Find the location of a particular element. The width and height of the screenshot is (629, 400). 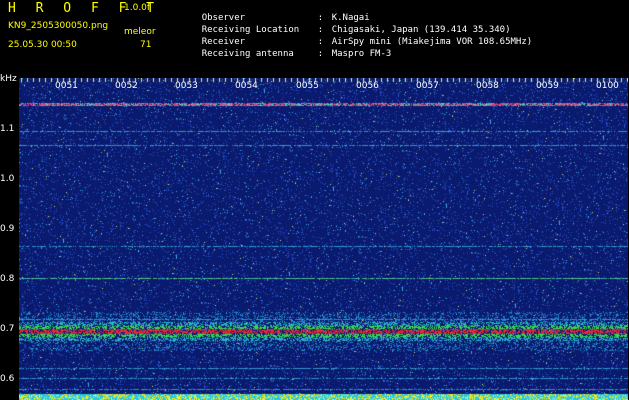

time-tick-label: 0059 is located at coordinates (547, 86).